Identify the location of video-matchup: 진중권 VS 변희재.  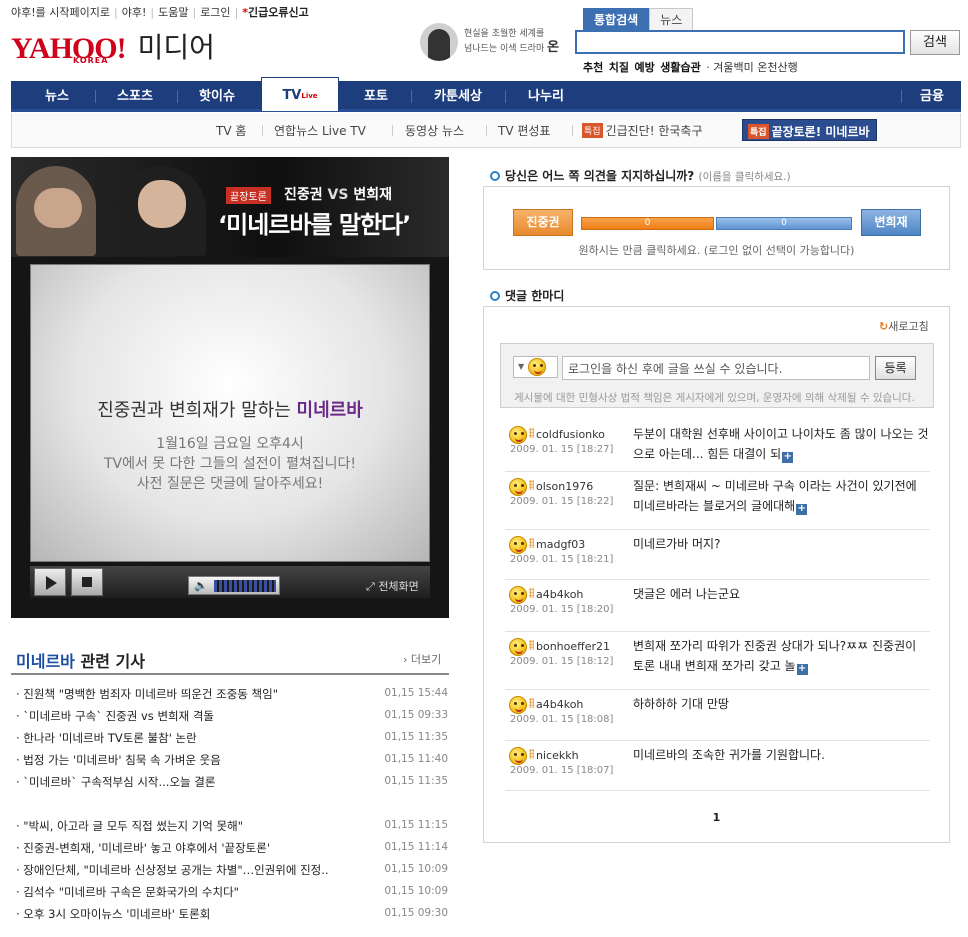
(338, 194).